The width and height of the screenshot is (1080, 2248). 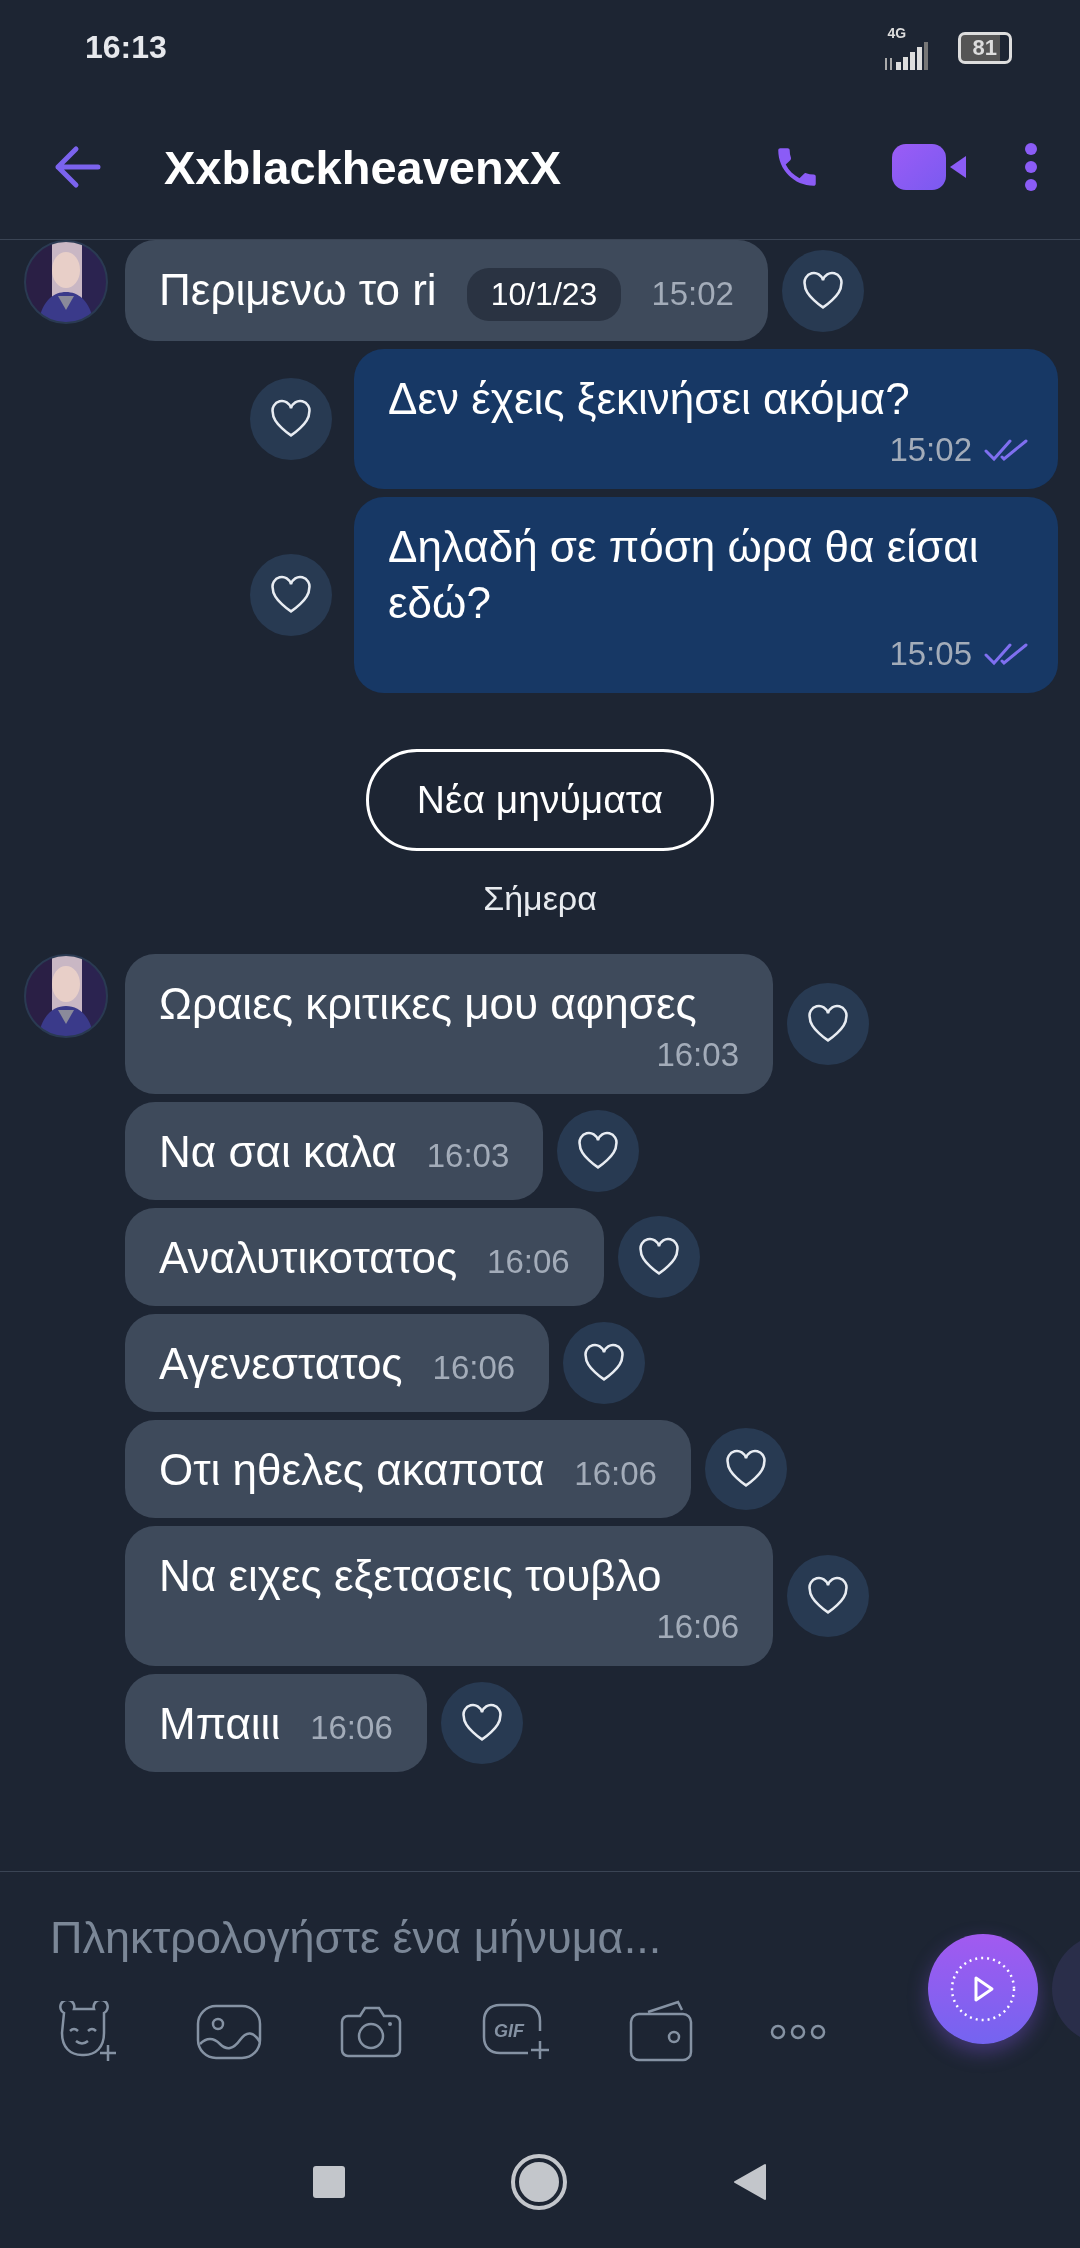 I want to click on date-chip: 10/1/23, so click(x=544, y=294).